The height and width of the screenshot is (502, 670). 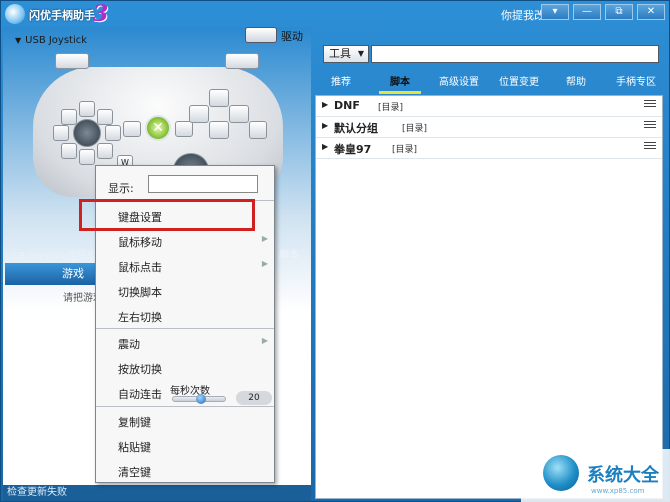 I want to click on menu-item-copy-key: 复制键, so click(x=185, y=421).